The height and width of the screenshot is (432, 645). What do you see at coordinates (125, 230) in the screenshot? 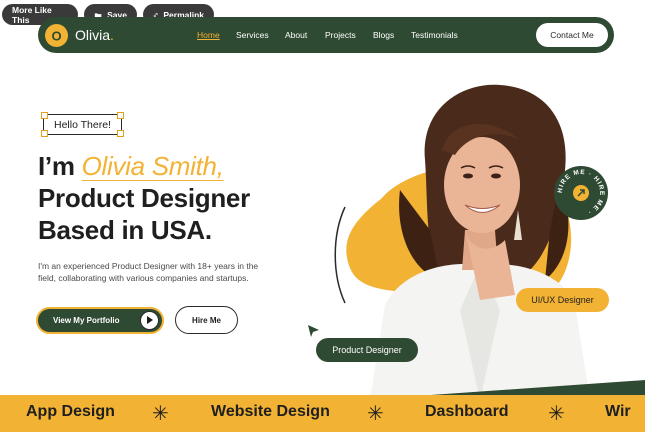
I see `heading-line3: Based in USA.` at bounding box center [125, 230].